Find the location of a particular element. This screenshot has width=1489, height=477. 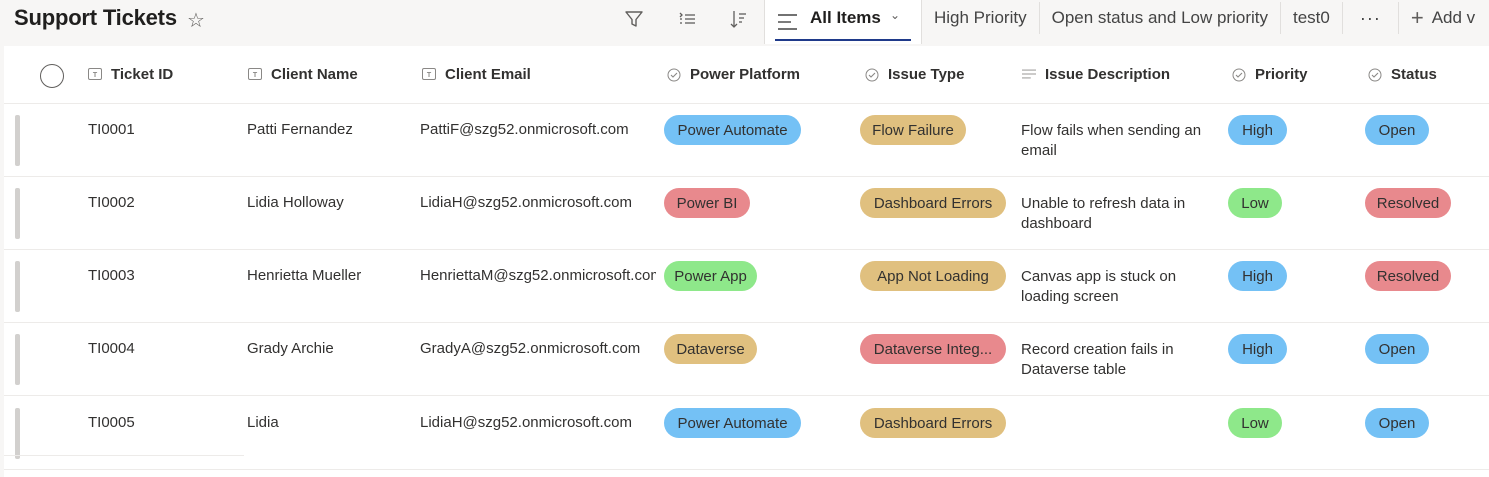

cell-client-name: Grady Archie is located at coordinates (290, 348).